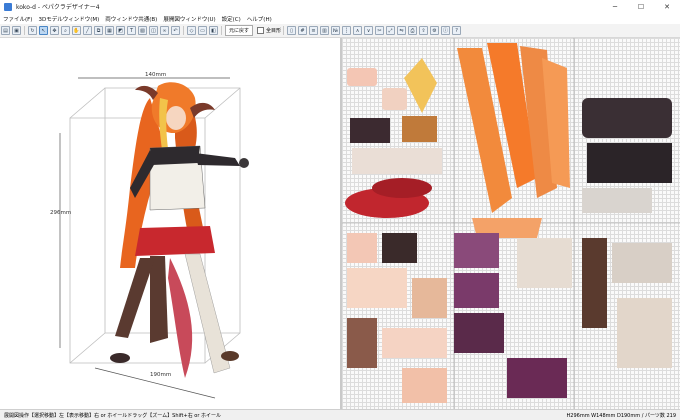 The image size is (680, 420). Describe the element at coordinates (402, 30) in the screenshot. I see `mirror-icon: ⇋` at that location.